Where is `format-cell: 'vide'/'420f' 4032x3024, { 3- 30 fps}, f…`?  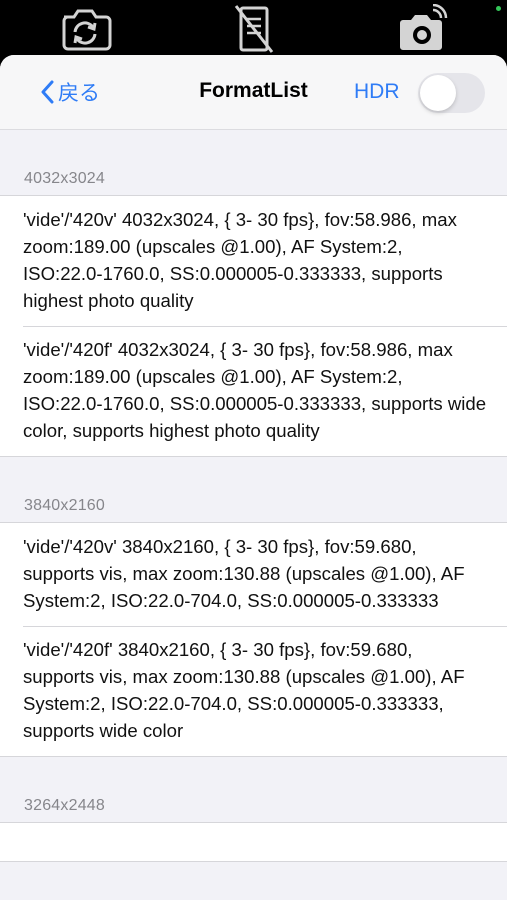 format-cell: 'vide'/'420f' 4032x3024, { 3- 30 fps}, f… is located at coordinates (253, 391).